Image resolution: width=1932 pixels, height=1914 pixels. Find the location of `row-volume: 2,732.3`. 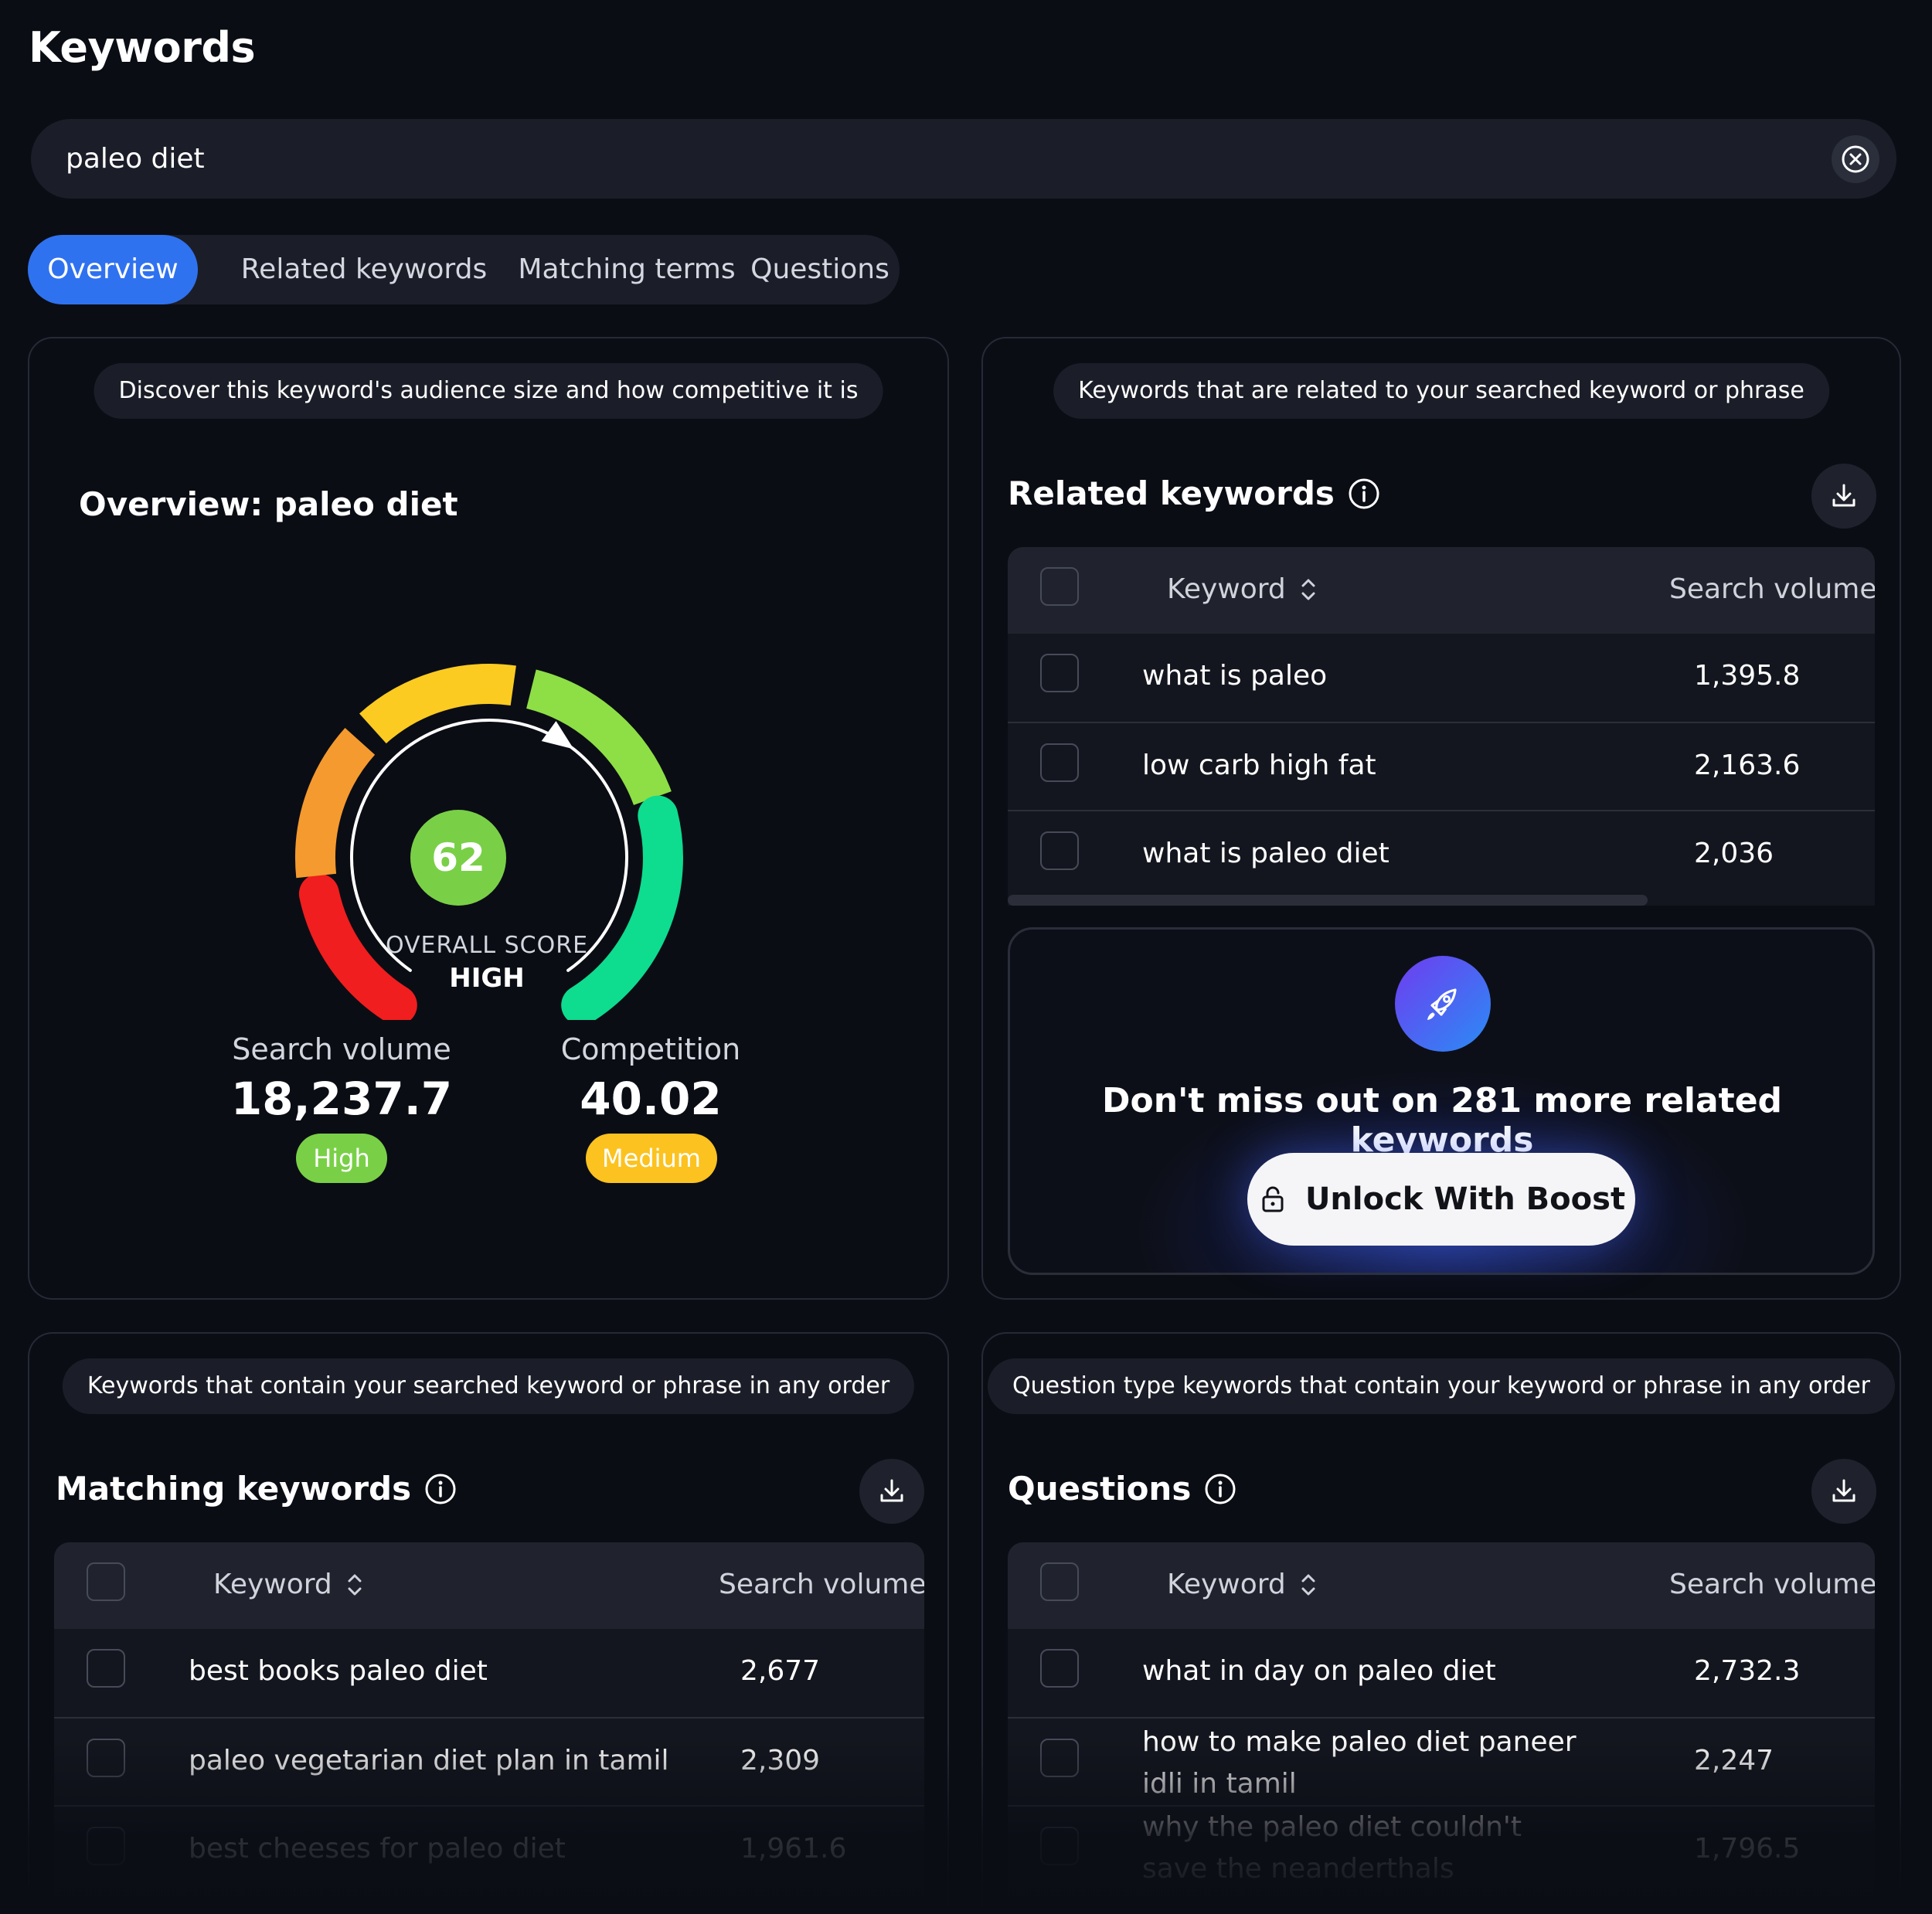

row-volume: 2,732.3 is located at coordinates (1747, 1671).